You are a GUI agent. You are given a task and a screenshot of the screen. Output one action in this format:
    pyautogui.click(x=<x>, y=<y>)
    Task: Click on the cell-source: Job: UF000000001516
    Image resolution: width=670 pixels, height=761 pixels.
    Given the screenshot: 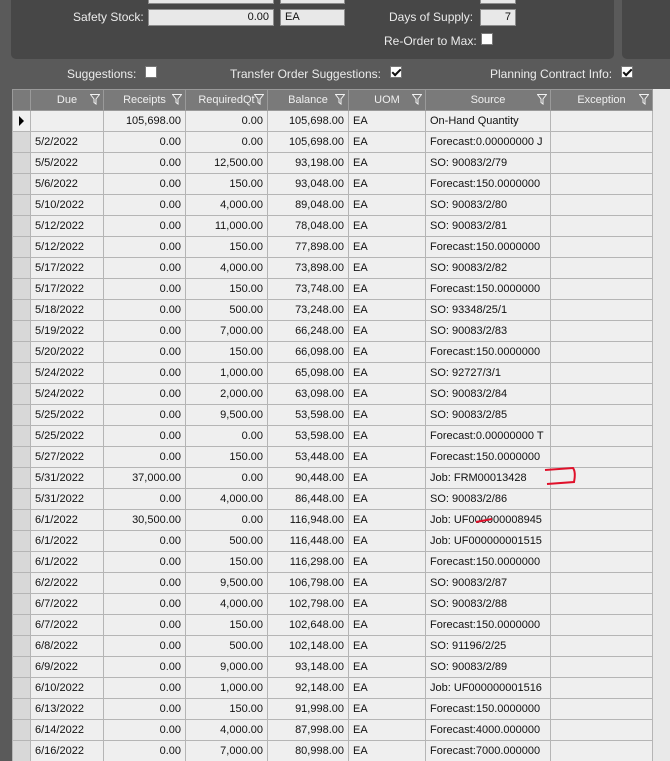 What is the action you would take?
    pyautogui.click(x=488, y=688)
    